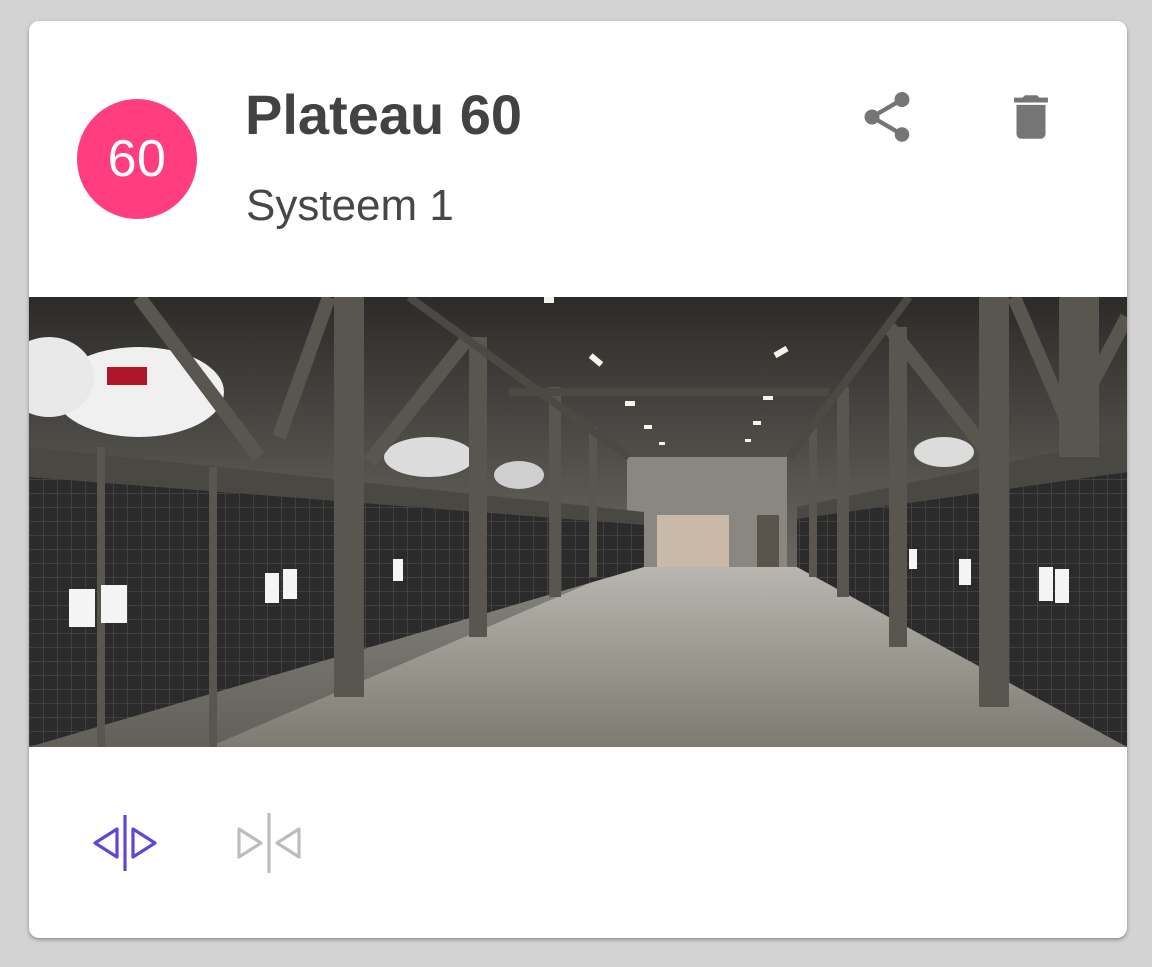  Describe the element at coordinates (350, 205) in the screenshot. I see `card-subtitle: Systeem 1` at that location.